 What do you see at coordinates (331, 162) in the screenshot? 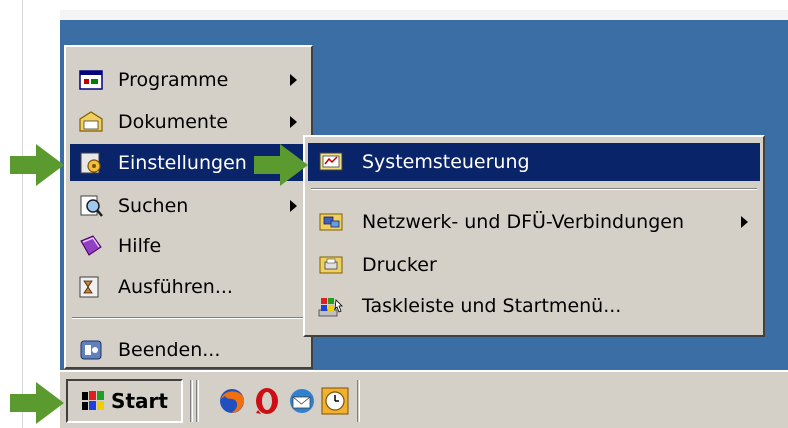
I see `control-panel-icon` at bounding box center [331, 162].